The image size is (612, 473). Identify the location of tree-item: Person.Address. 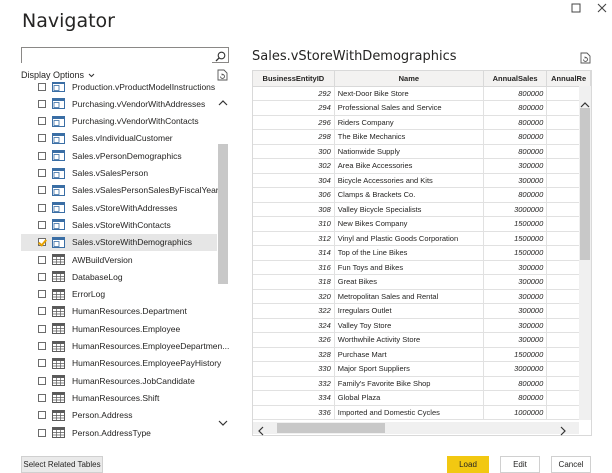
(119, 415).